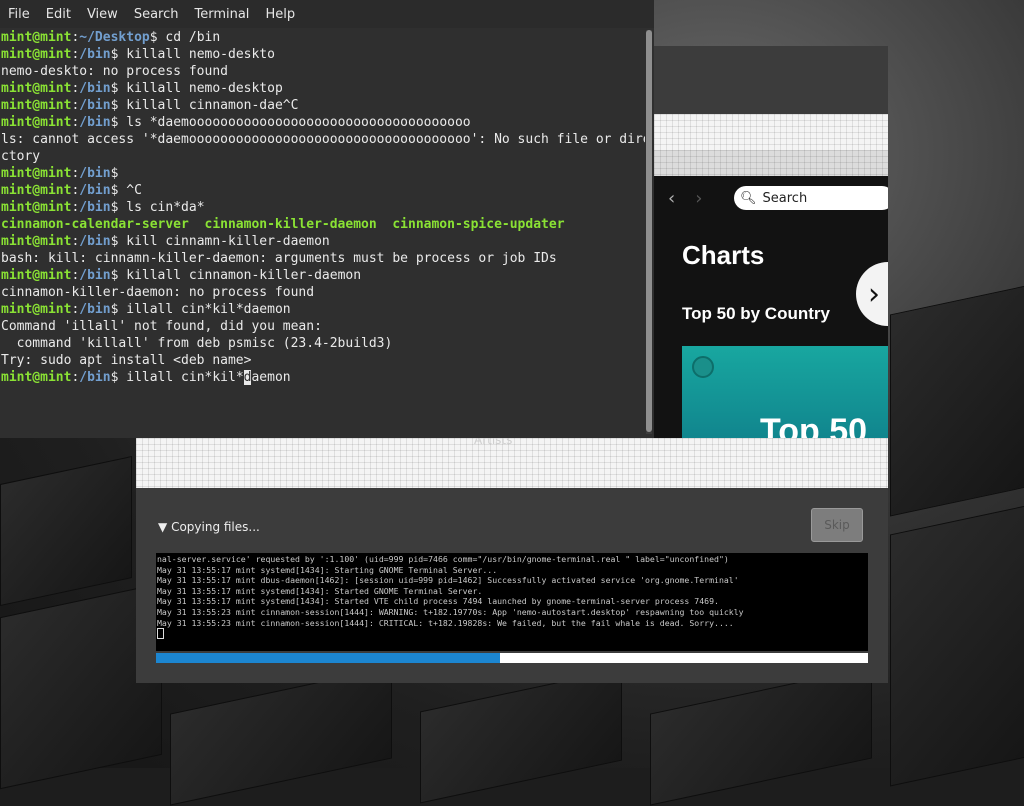  Describe the element at coordinates (771, 163) in the screenshot. I see `slideshow-toolbar` at that location.